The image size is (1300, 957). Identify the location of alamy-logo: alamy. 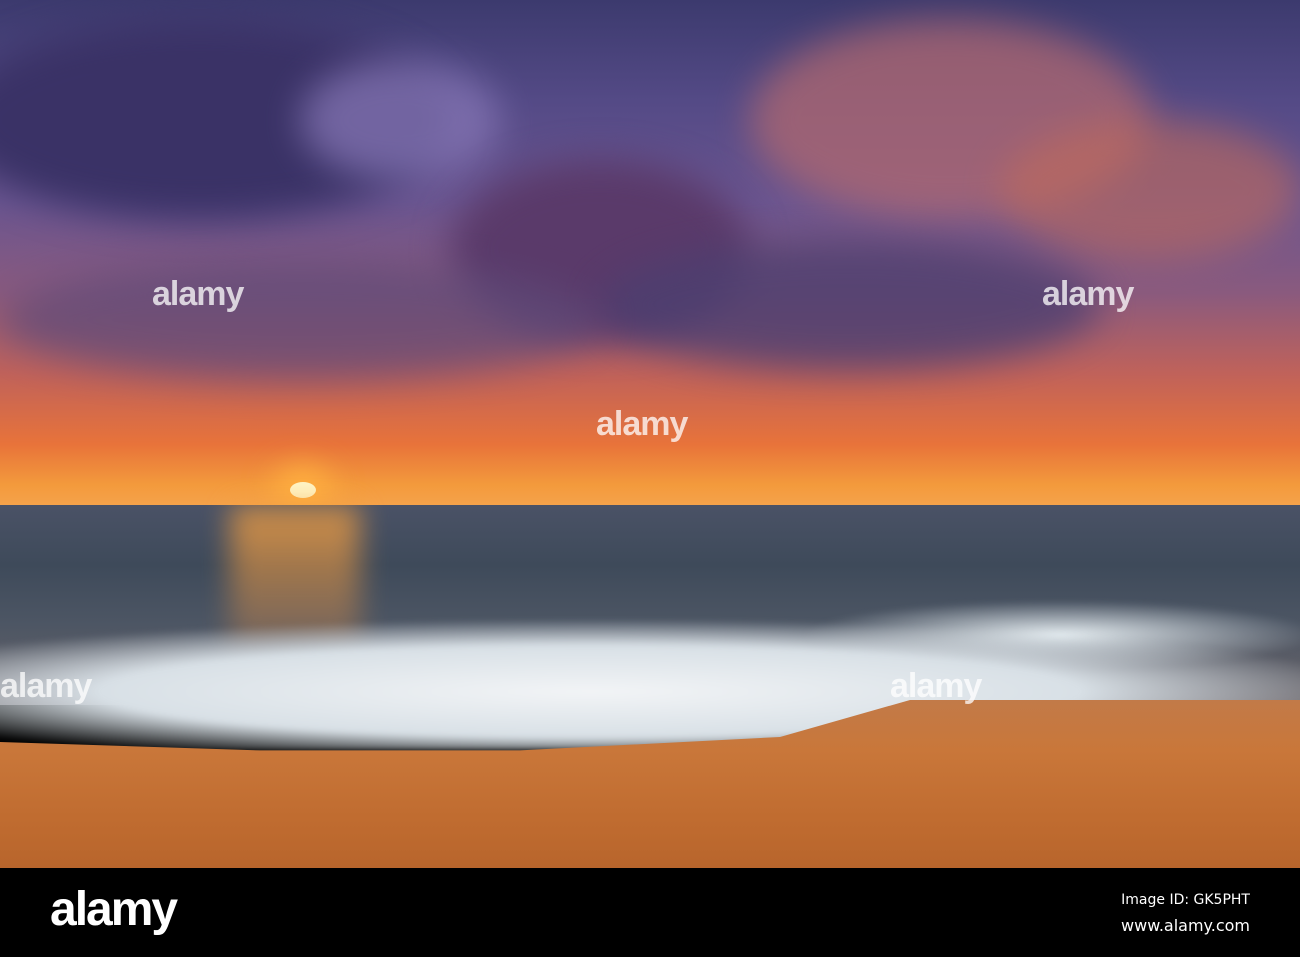
(114, 909).